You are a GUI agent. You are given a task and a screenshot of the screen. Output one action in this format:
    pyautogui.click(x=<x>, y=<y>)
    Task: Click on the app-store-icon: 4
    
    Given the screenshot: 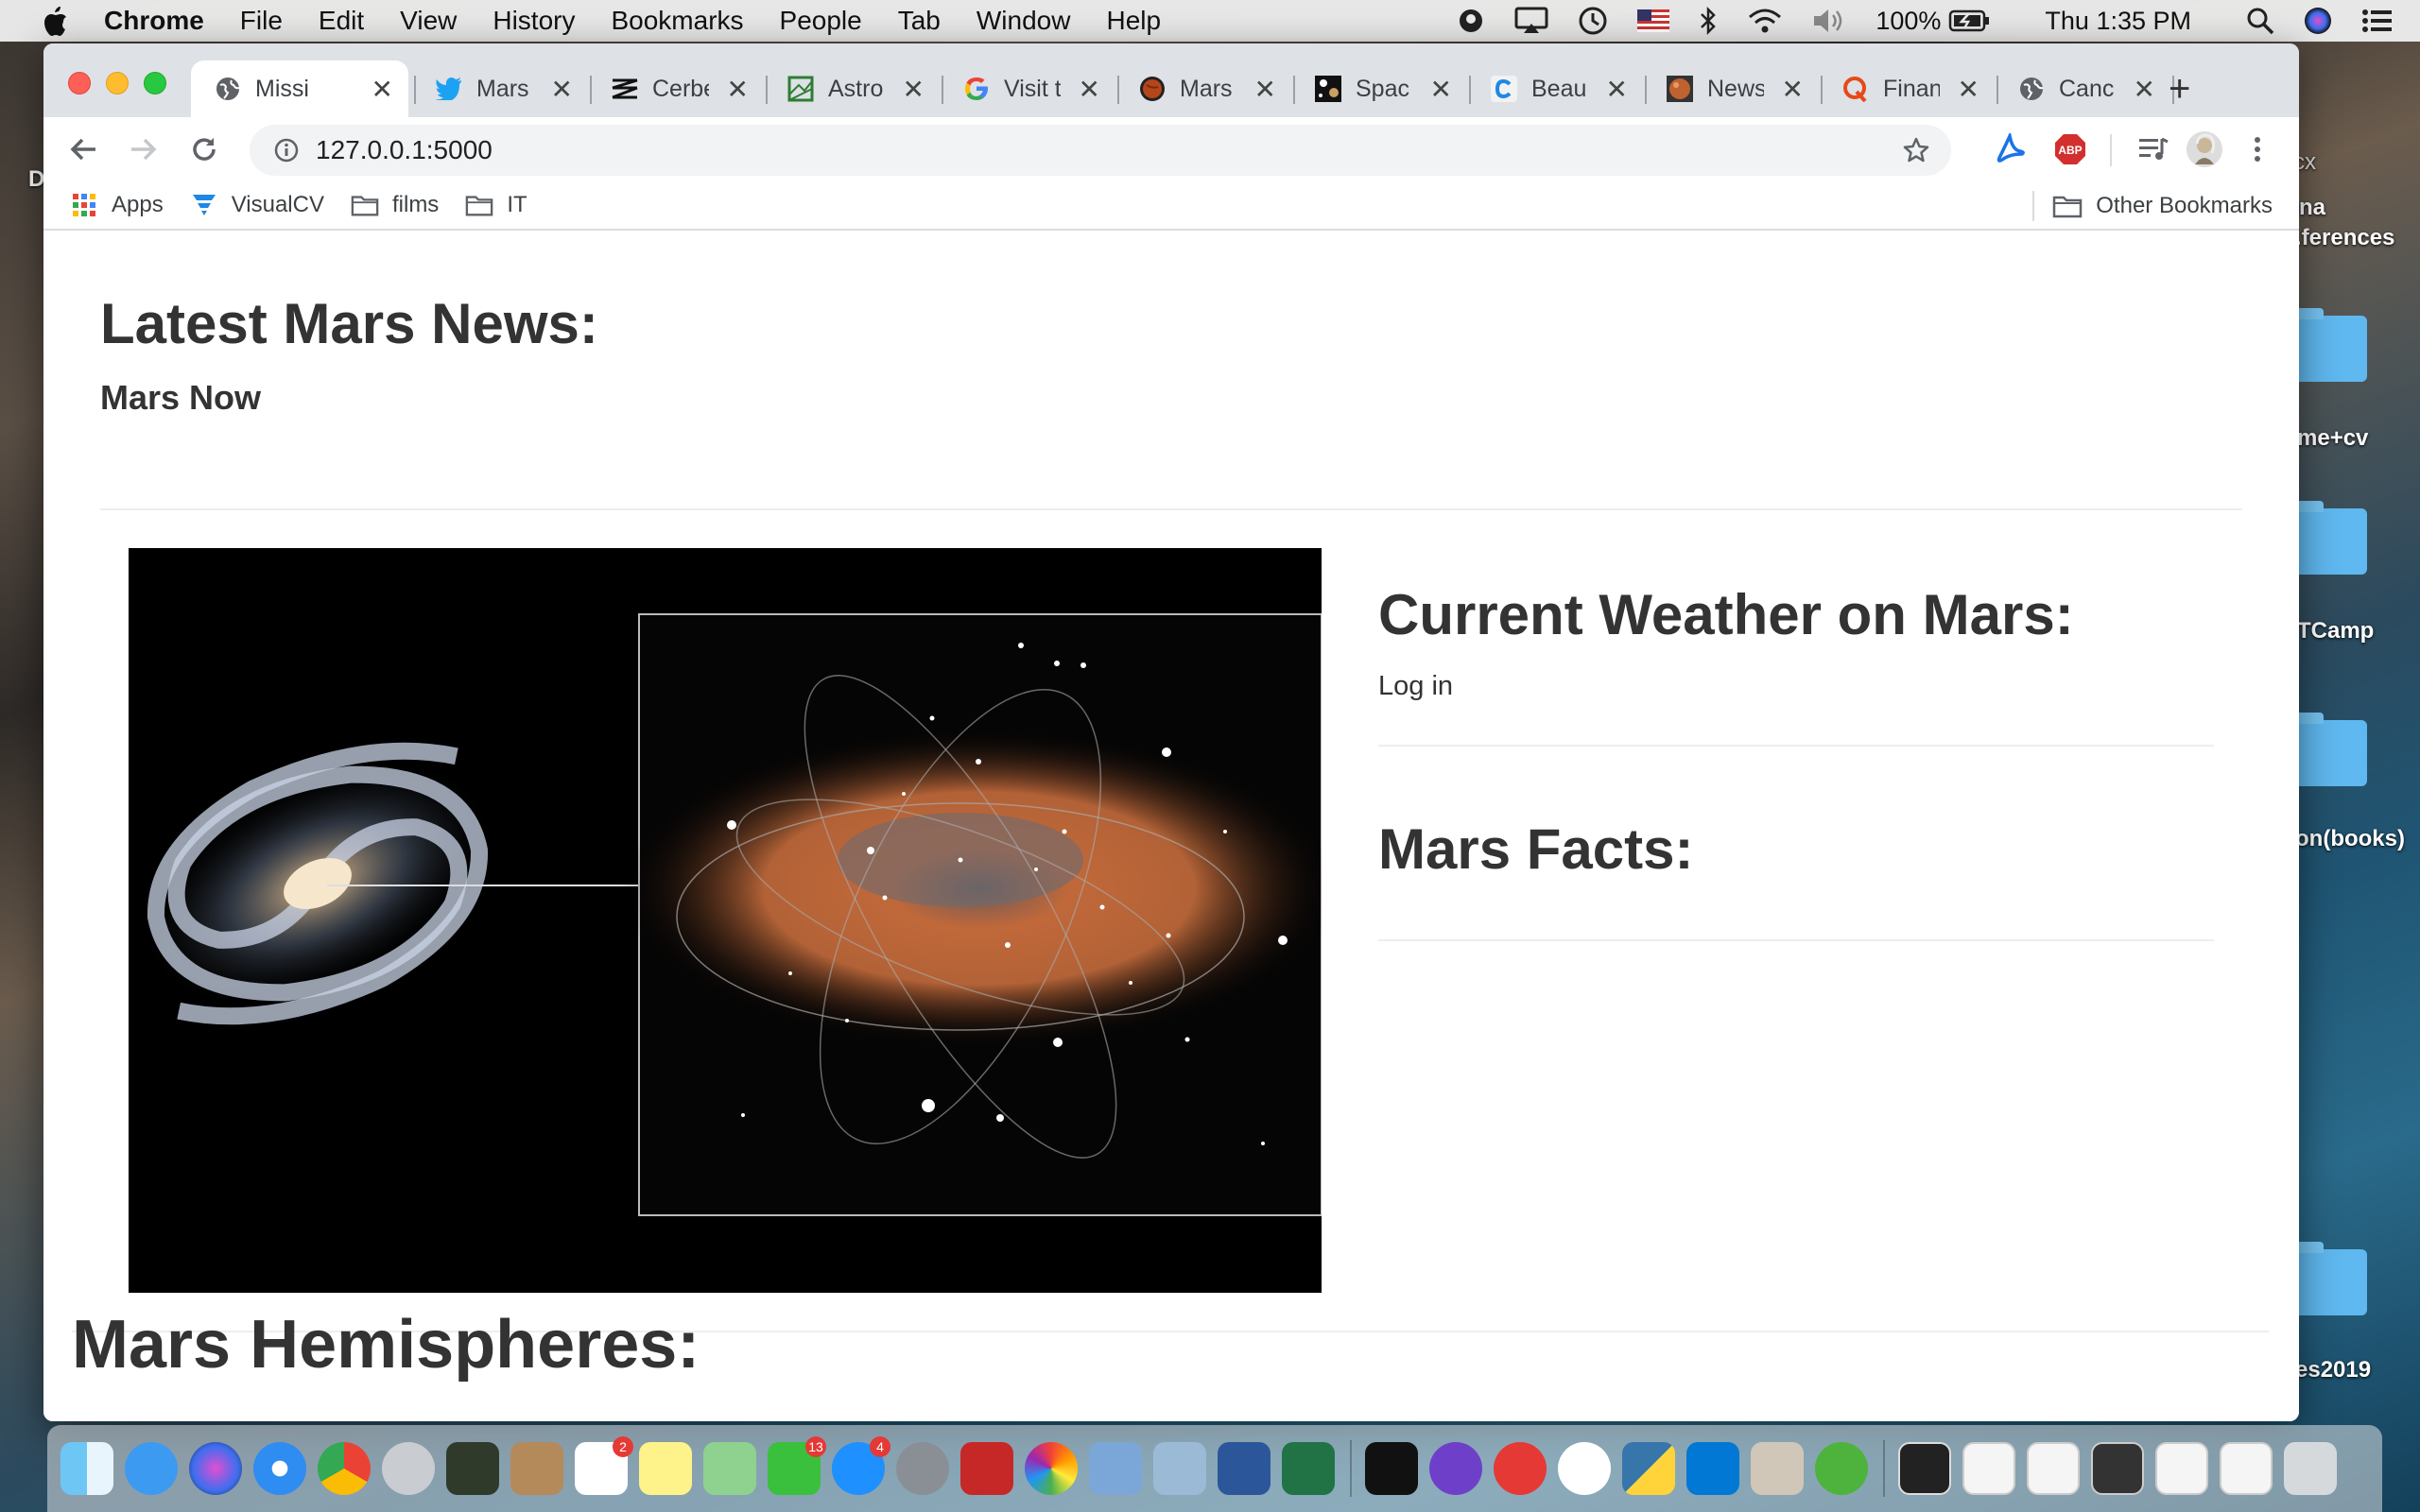 What is the action you would take?
    pyautogui.click(x=861, y=1465)
    